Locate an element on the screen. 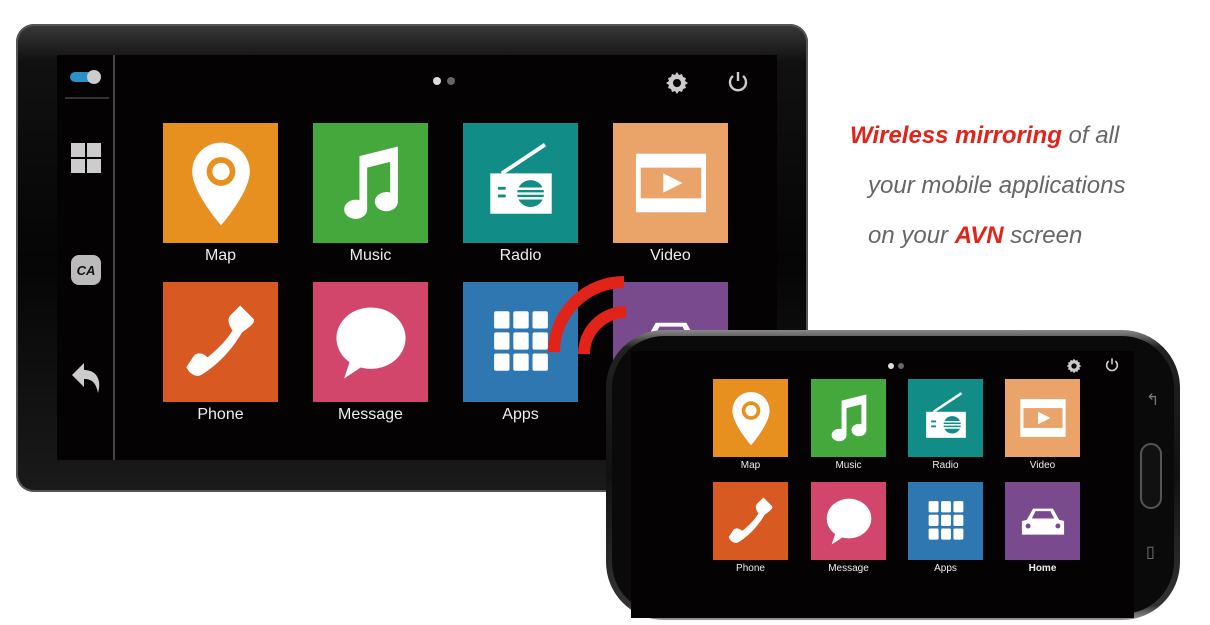 The width and height of the screenshot is (1210, 625). app-tile-apps is located at coordinates (945, 521).